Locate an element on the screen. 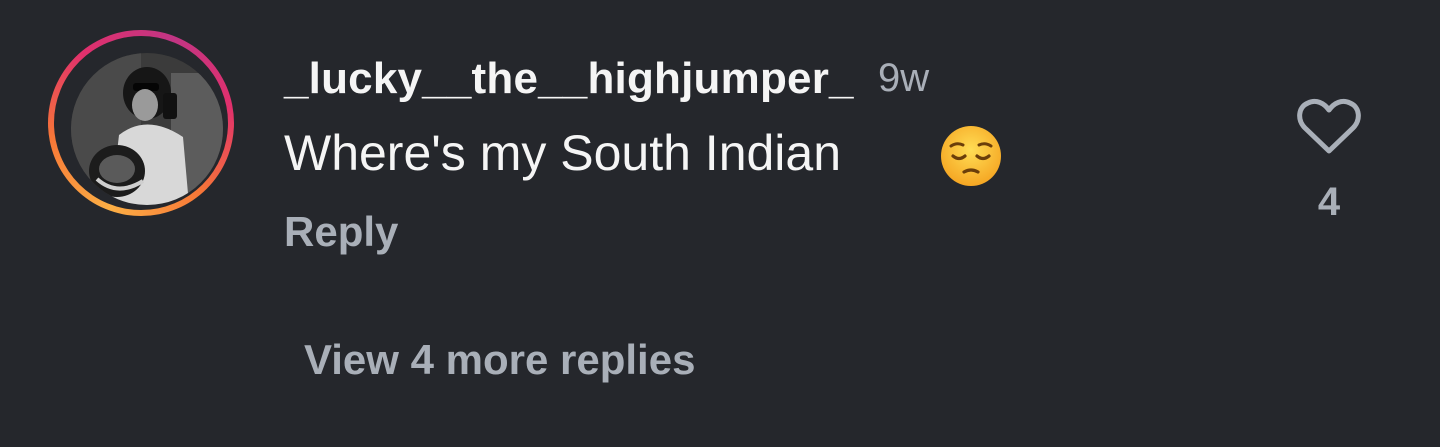 The width and height of the screenshot is (1440, 447). avatar-image is located at coordinates (147, 129).